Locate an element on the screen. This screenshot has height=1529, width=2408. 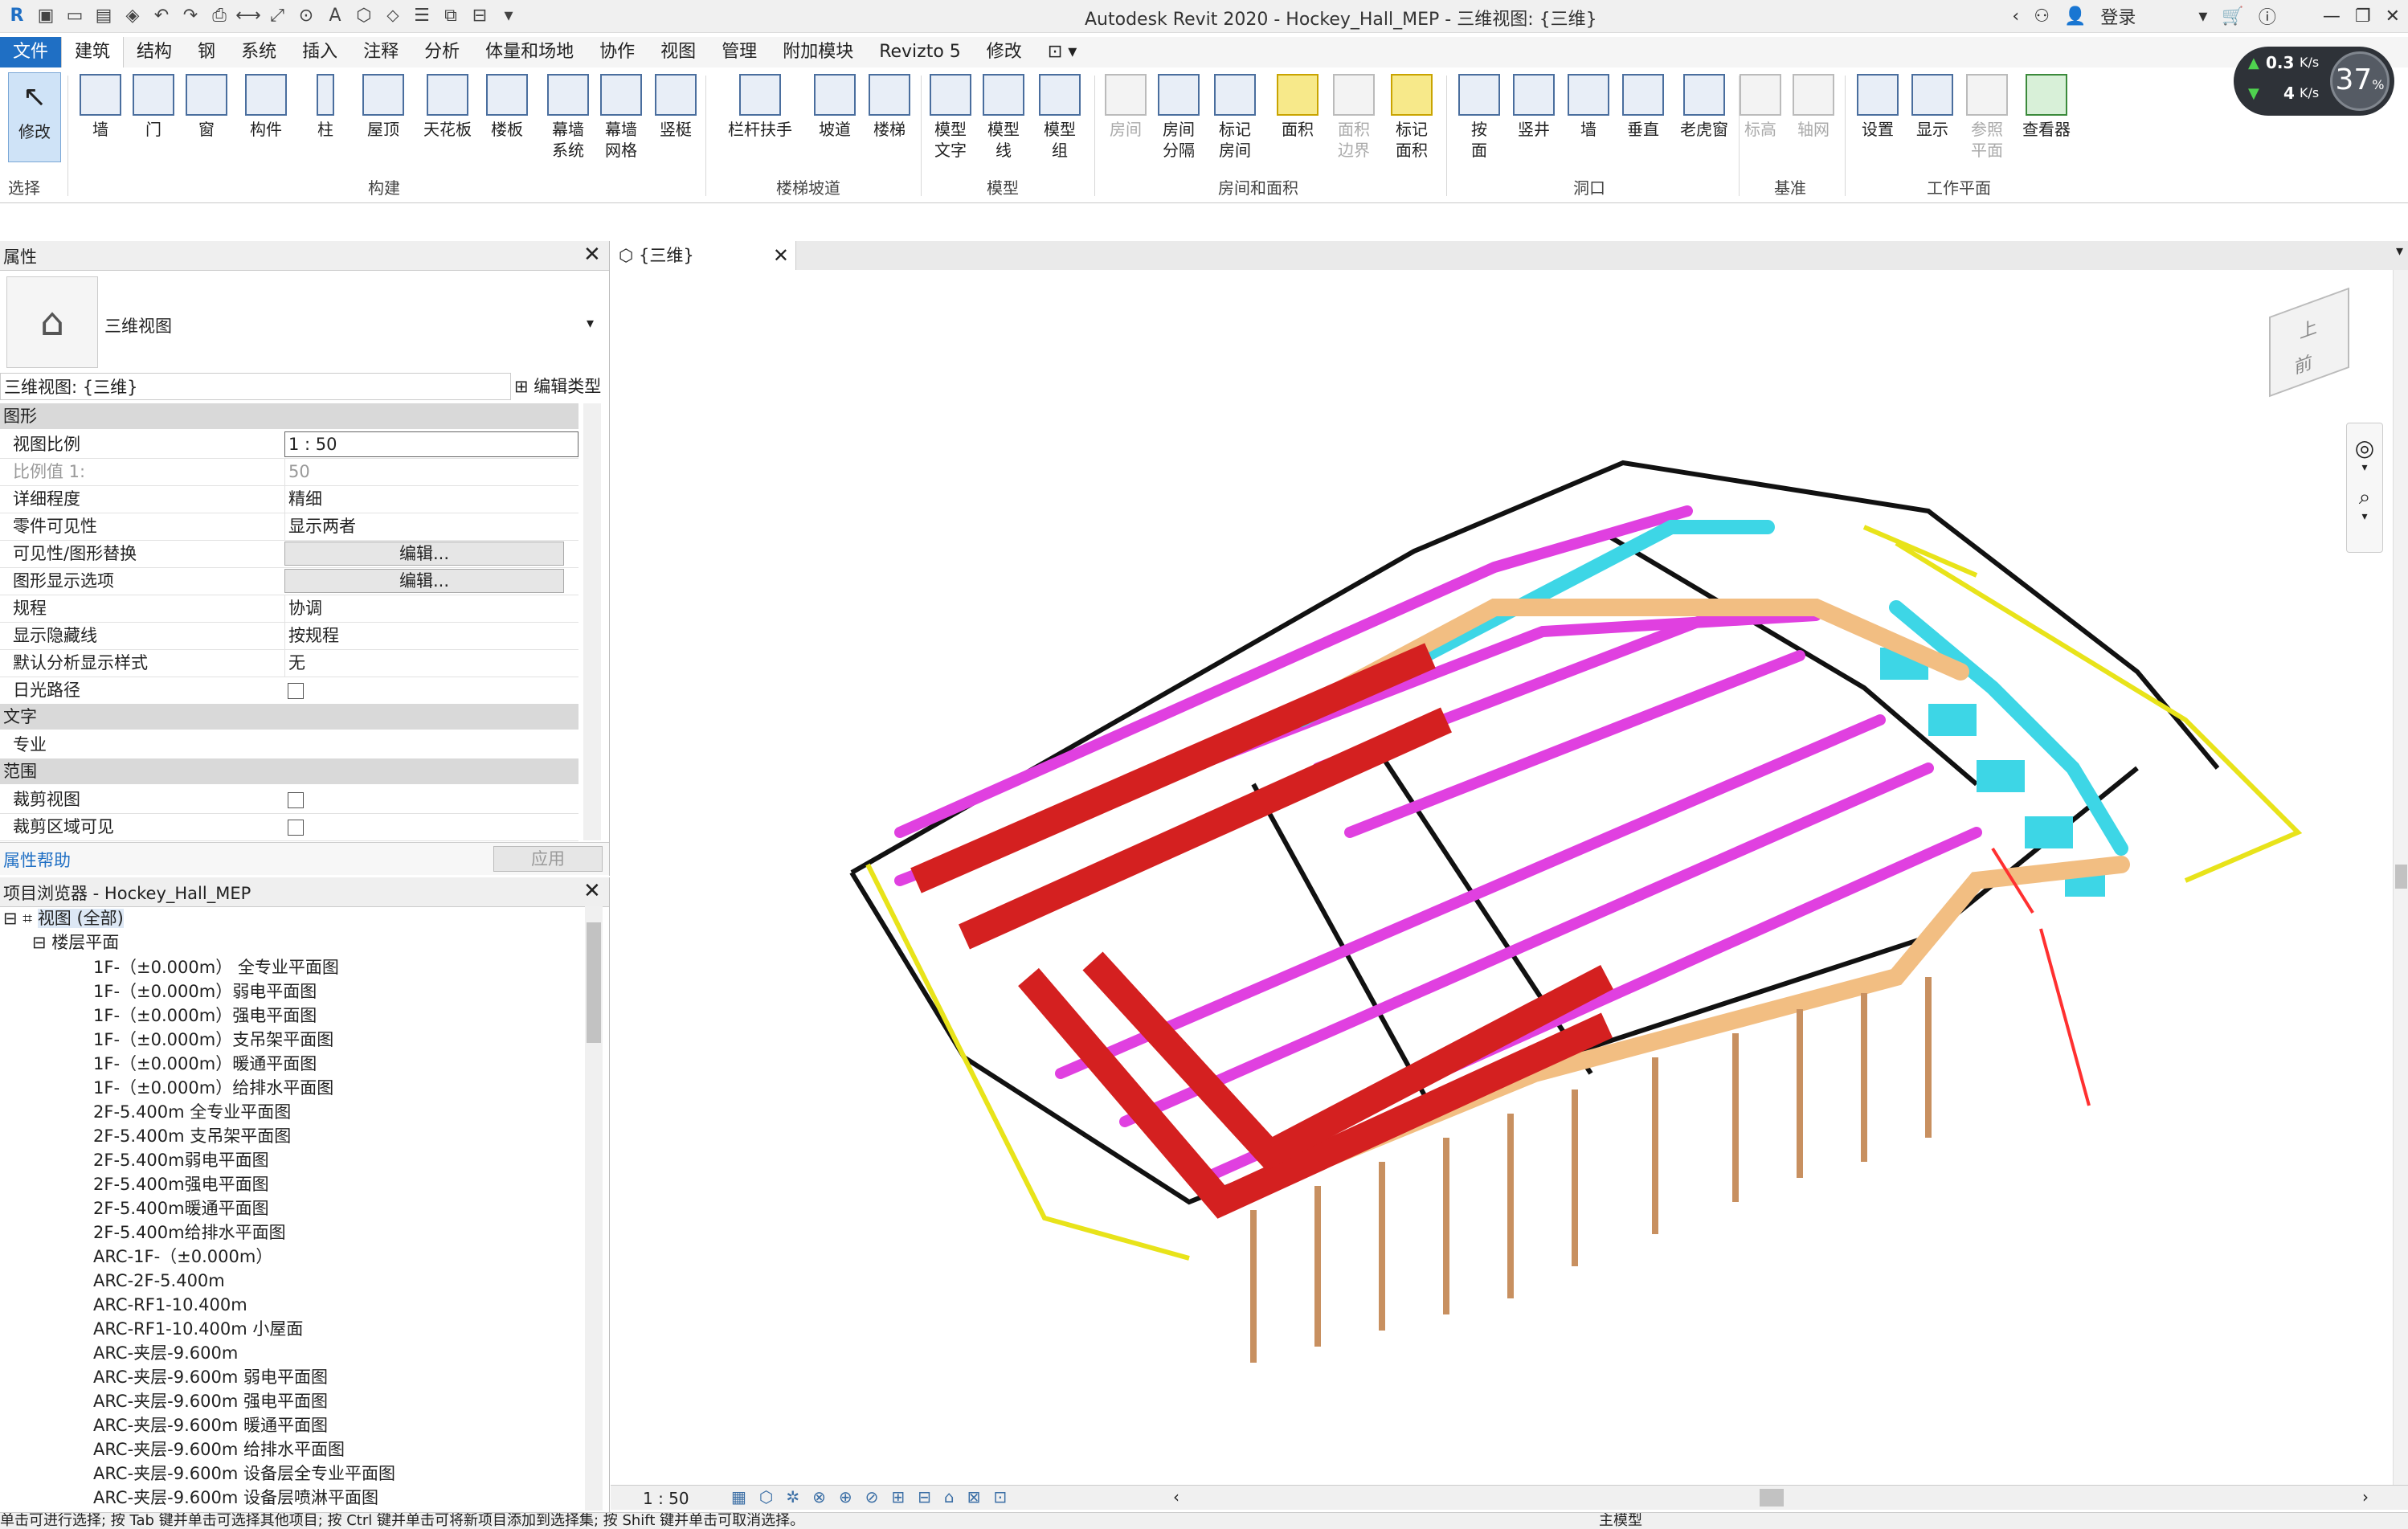
wall-button: 墙 is located at coordinates (100, 107).